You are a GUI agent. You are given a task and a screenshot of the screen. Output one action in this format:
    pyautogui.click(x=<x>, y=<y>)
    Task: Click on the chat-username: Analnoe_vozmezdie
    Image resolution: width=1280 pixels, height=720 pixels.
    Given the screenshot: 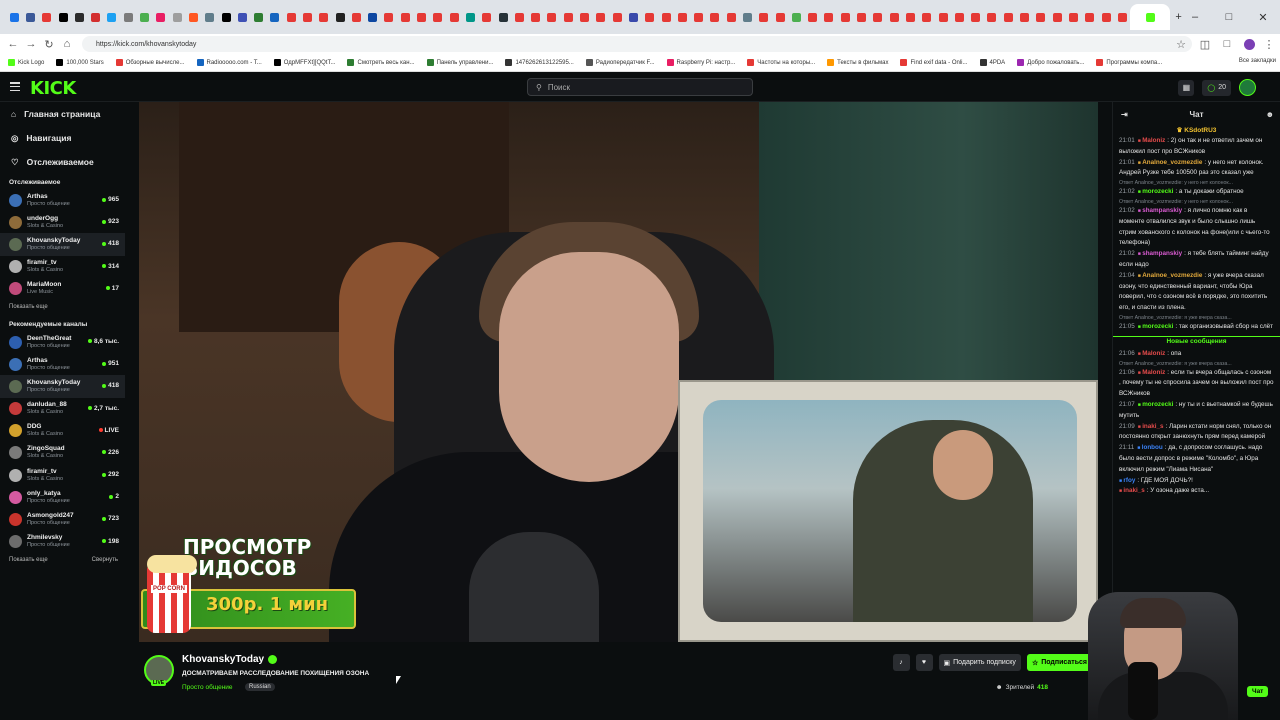 What is the action you would take?
    pyautogui.click(x=1172, y=275)
    